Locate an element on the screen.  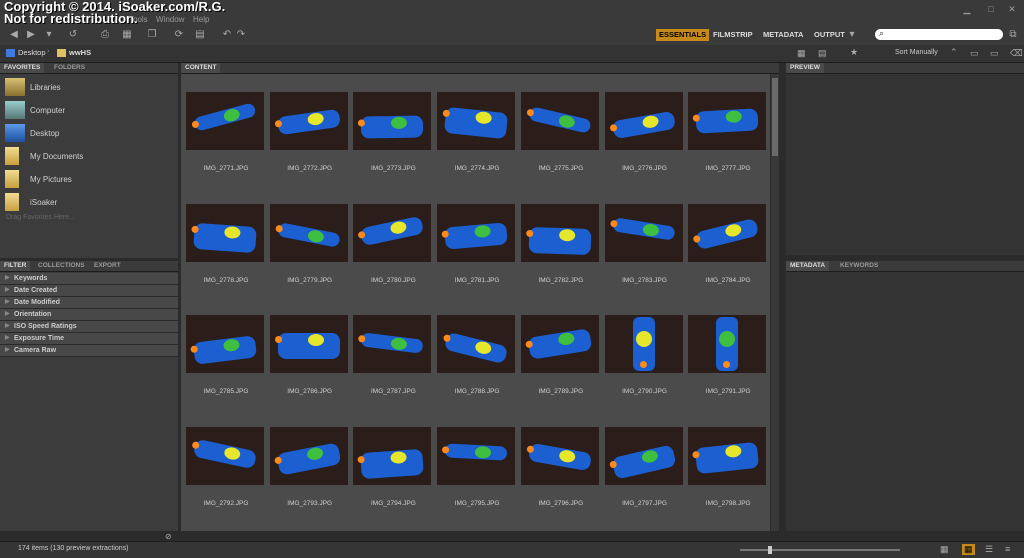
thumbnail: IMG_2793.JPG is located at coordinates (308, 472).